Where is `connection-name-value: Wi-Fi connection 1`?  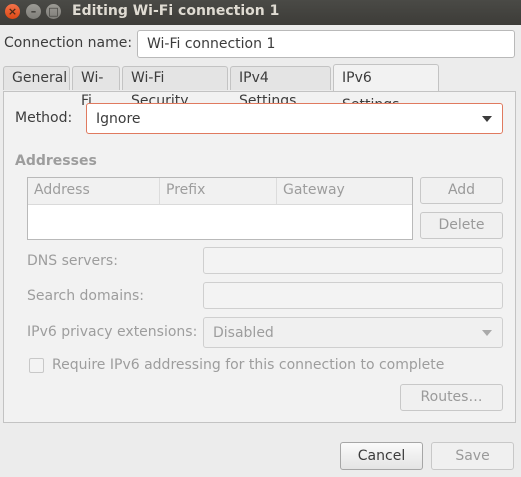 connection-name-value: Wi-Fi connection 1 is located at coordinates (211, 44).